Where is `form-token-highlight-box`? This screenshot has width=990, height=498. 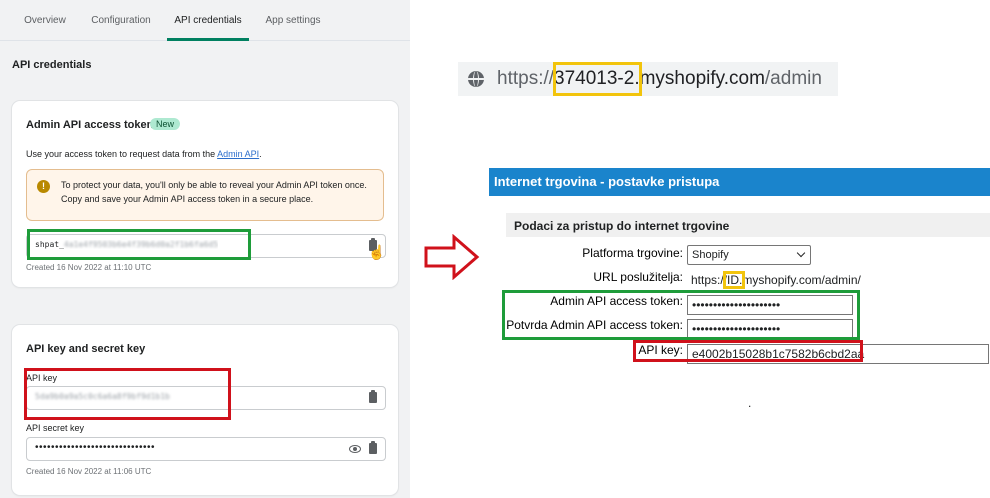
form-token-highlight-box is located at coordinates (681, 315).